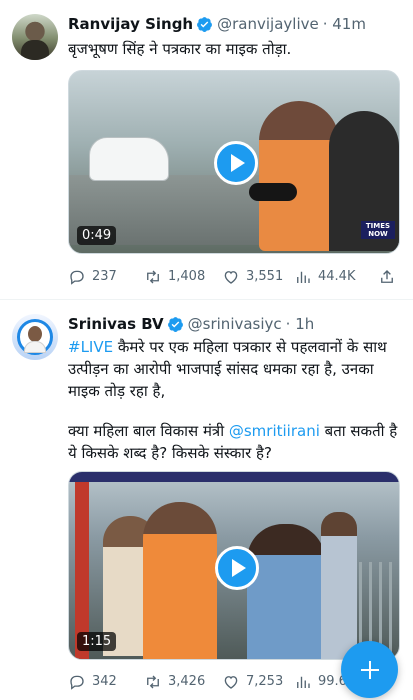 The height and width of the screenshot is (700, 413). I want to click on tweet-text-line: क्या महिला बाल विकास मंत्री, so click(148, 431).